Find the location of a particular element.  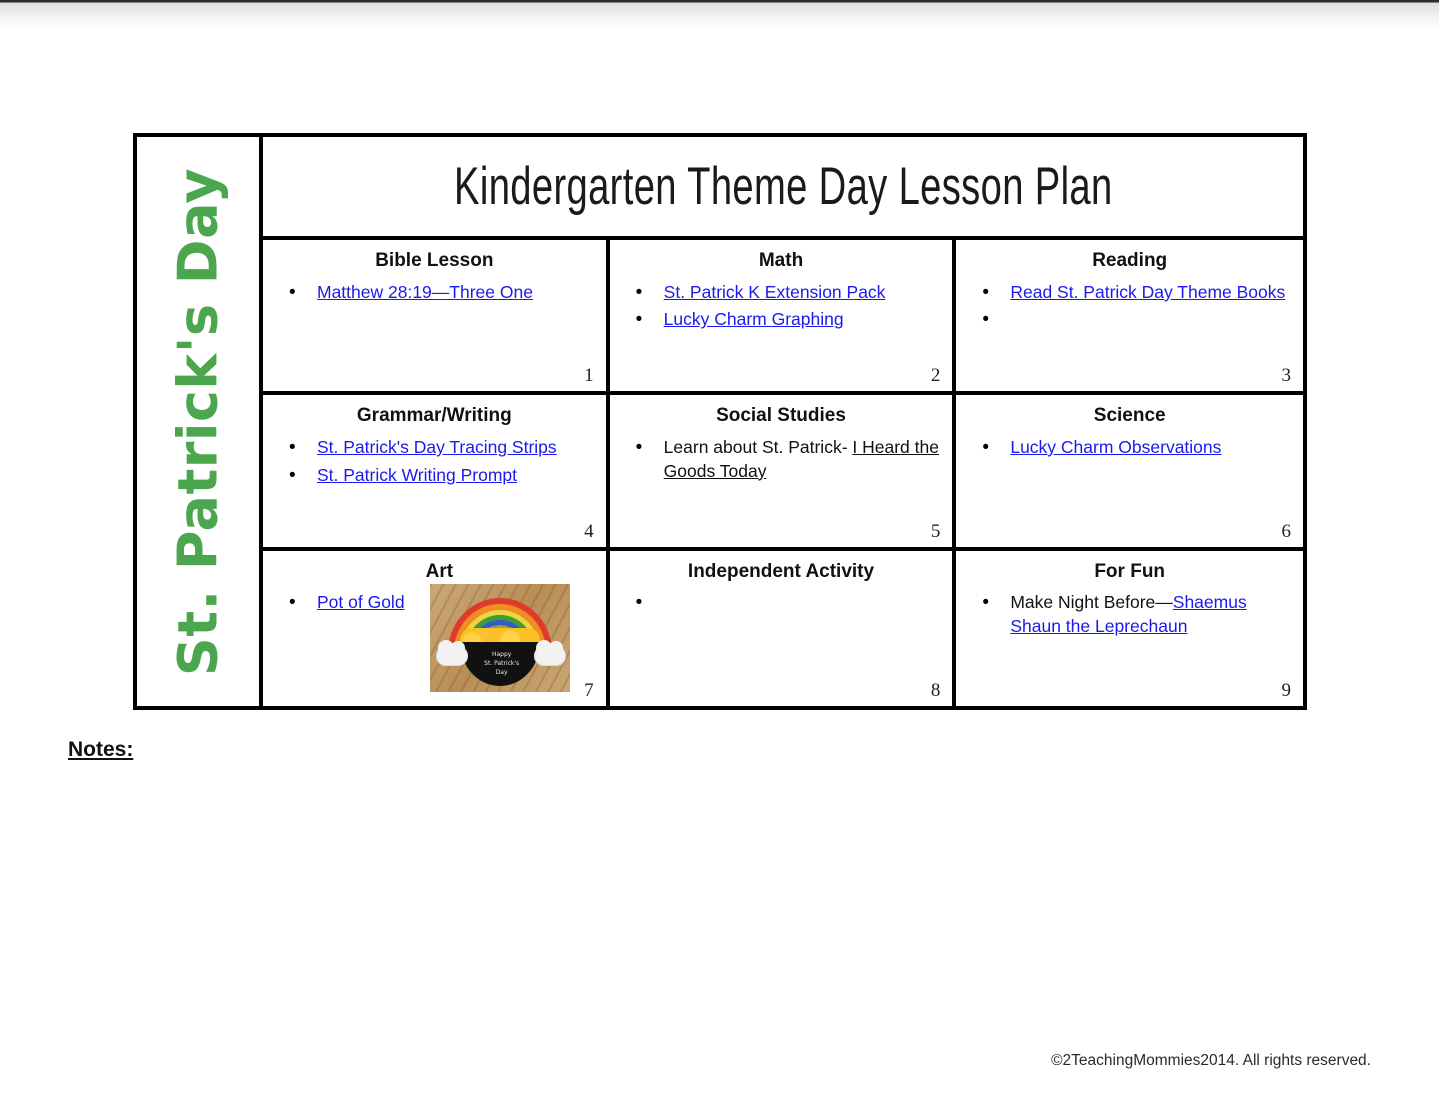

cell-title: Bible Lesson is located at coordinates (434, 260).